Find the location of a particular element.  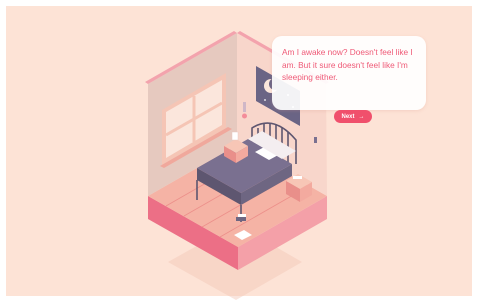

next-button: Next → is located at coordinates (353, 116).